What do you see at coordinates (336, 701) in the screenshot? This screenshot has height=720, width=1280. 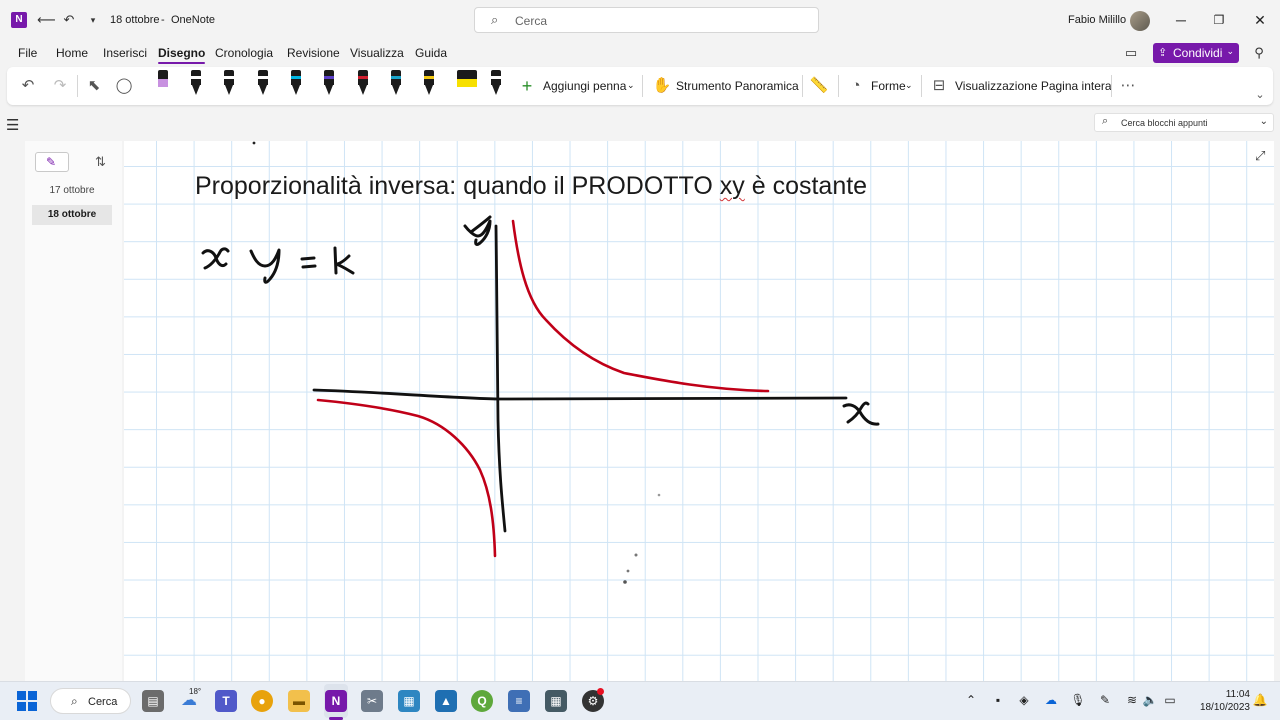 I see `onenote-icon: N` at bounding box center [336, 701].